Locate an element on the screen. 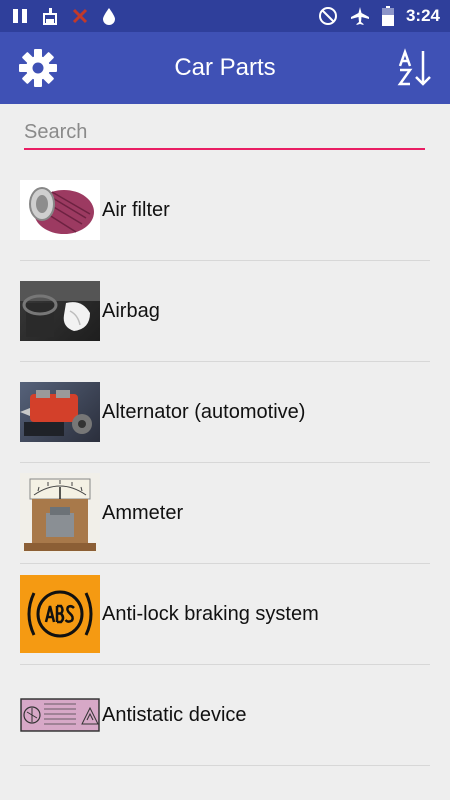 This screenshot has height=800, width=450. pause-icon is located at coordinates (20, 16).